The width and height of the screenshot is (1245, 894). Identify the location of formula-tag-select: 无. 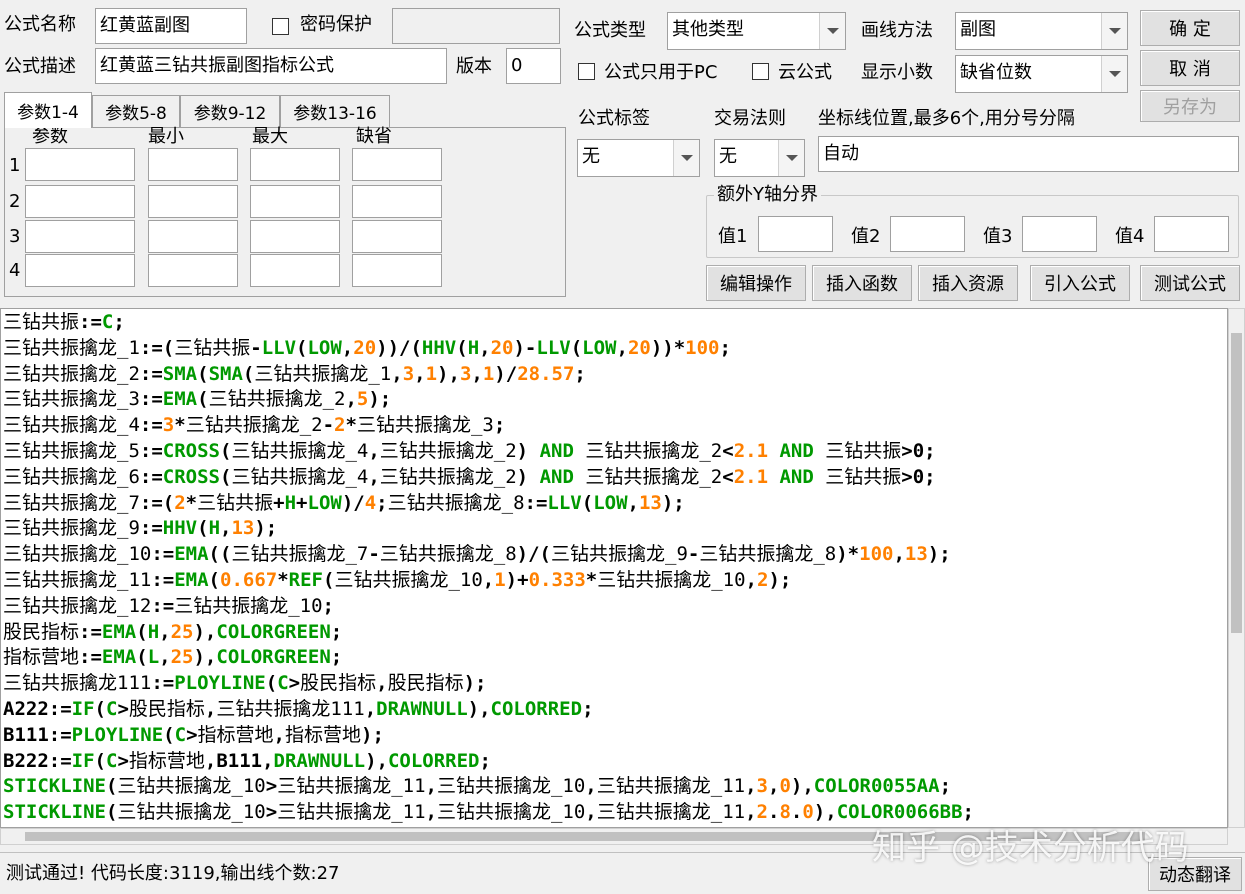
(638, 158).